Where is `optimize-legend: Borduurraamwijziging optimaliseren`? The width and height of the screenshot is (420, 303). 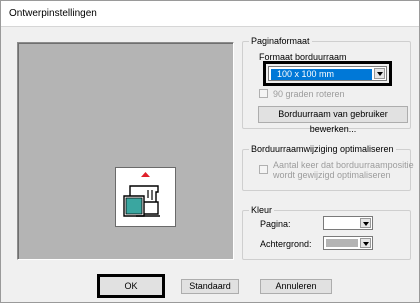
optimize-legend: Borduurraamwijziging optimaliseren is located at coordinates (322, 149).